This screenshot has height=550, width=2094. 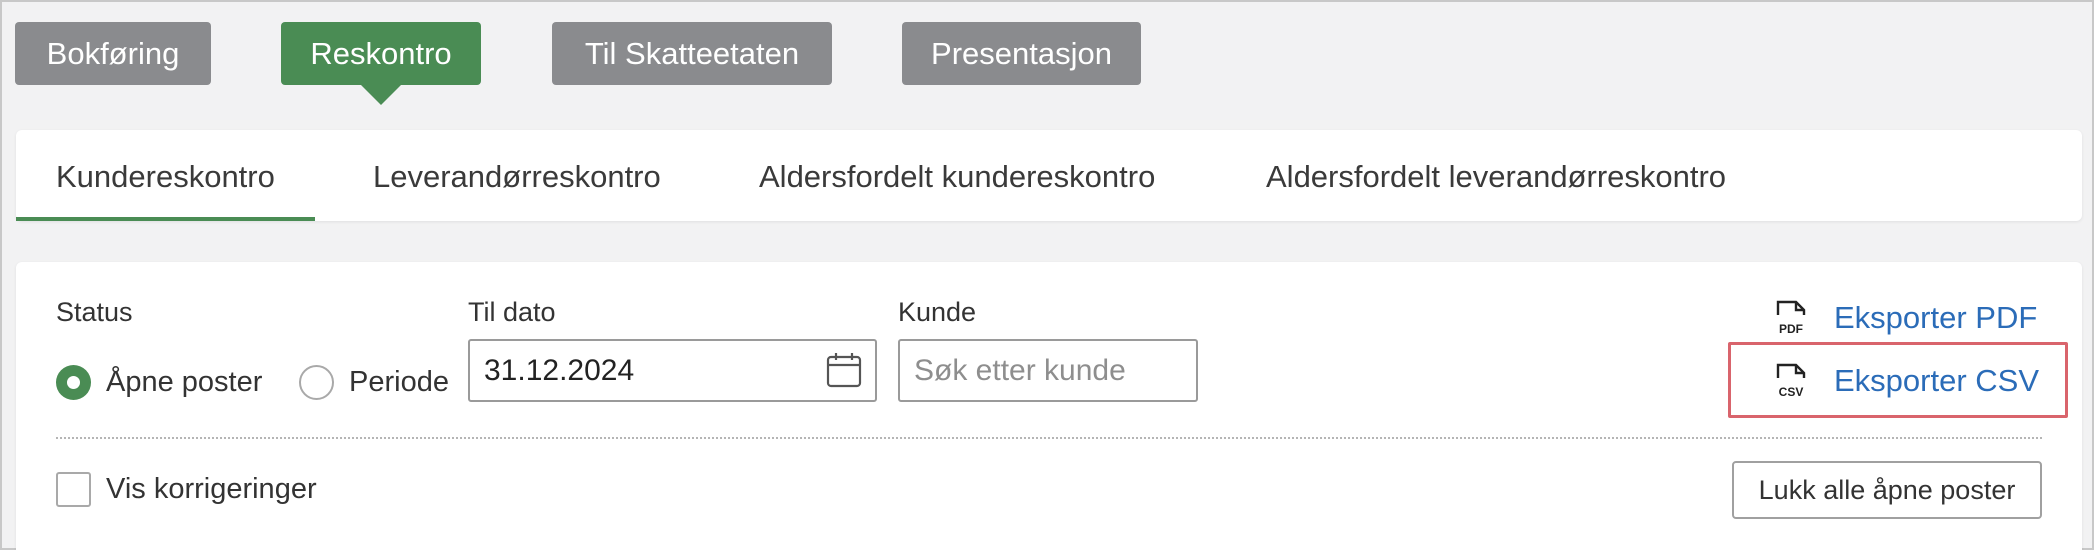 I want to click on divider, so click(x=1049, y=438).